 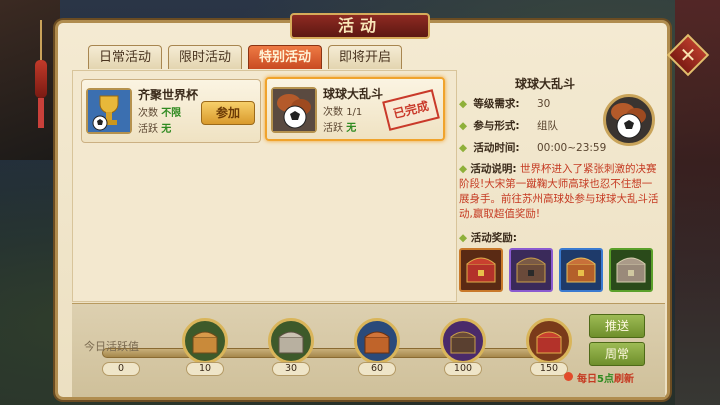 I want to click on refresh-time: 5点, so click(x=605, y=379).